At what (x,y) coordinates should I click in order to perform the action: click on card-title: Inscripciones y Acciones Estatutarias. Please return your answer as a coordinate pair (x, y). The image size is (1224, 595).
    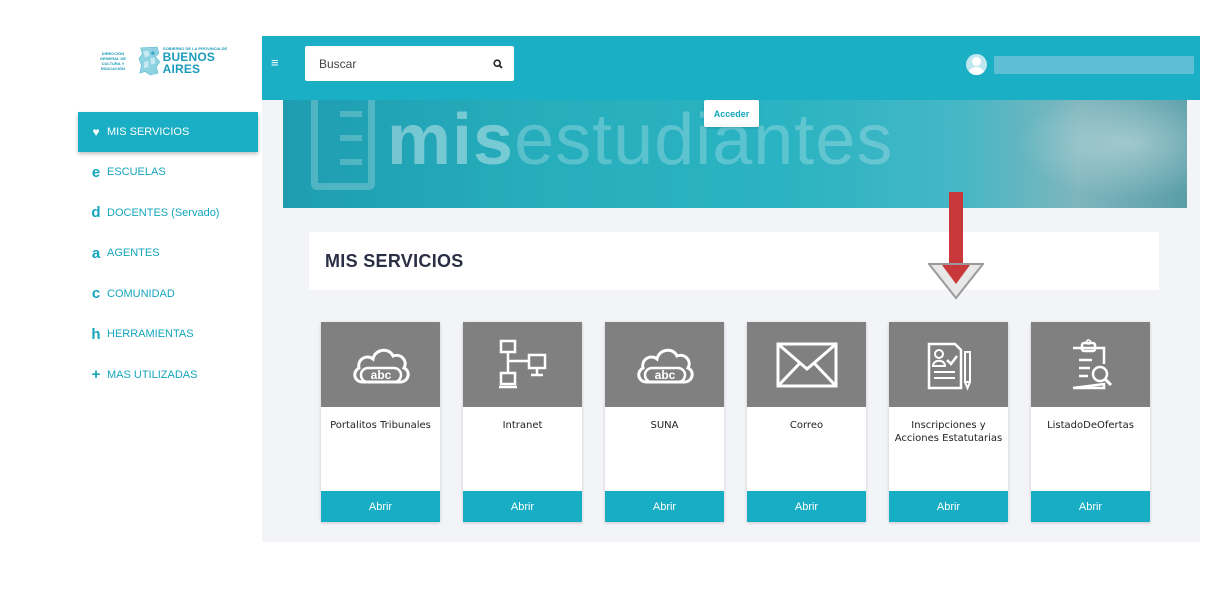
    Looking at the image, I should click on (948, 432).